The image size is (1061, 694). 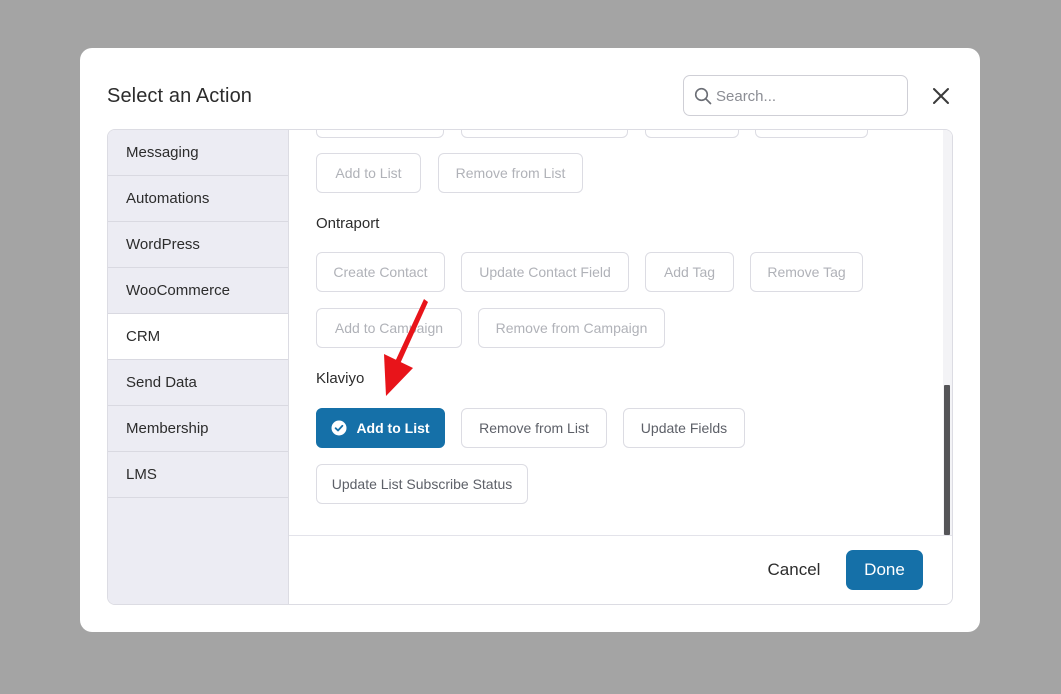 I want to click on sidebar-item-lms: LMS, so click(x=198, y=475).